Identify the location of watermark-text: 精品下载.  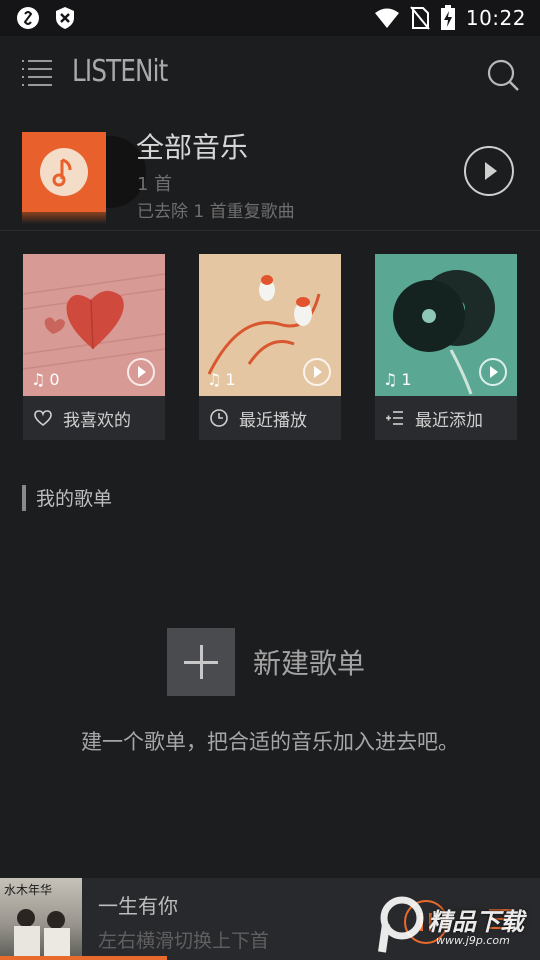
(476, 922).